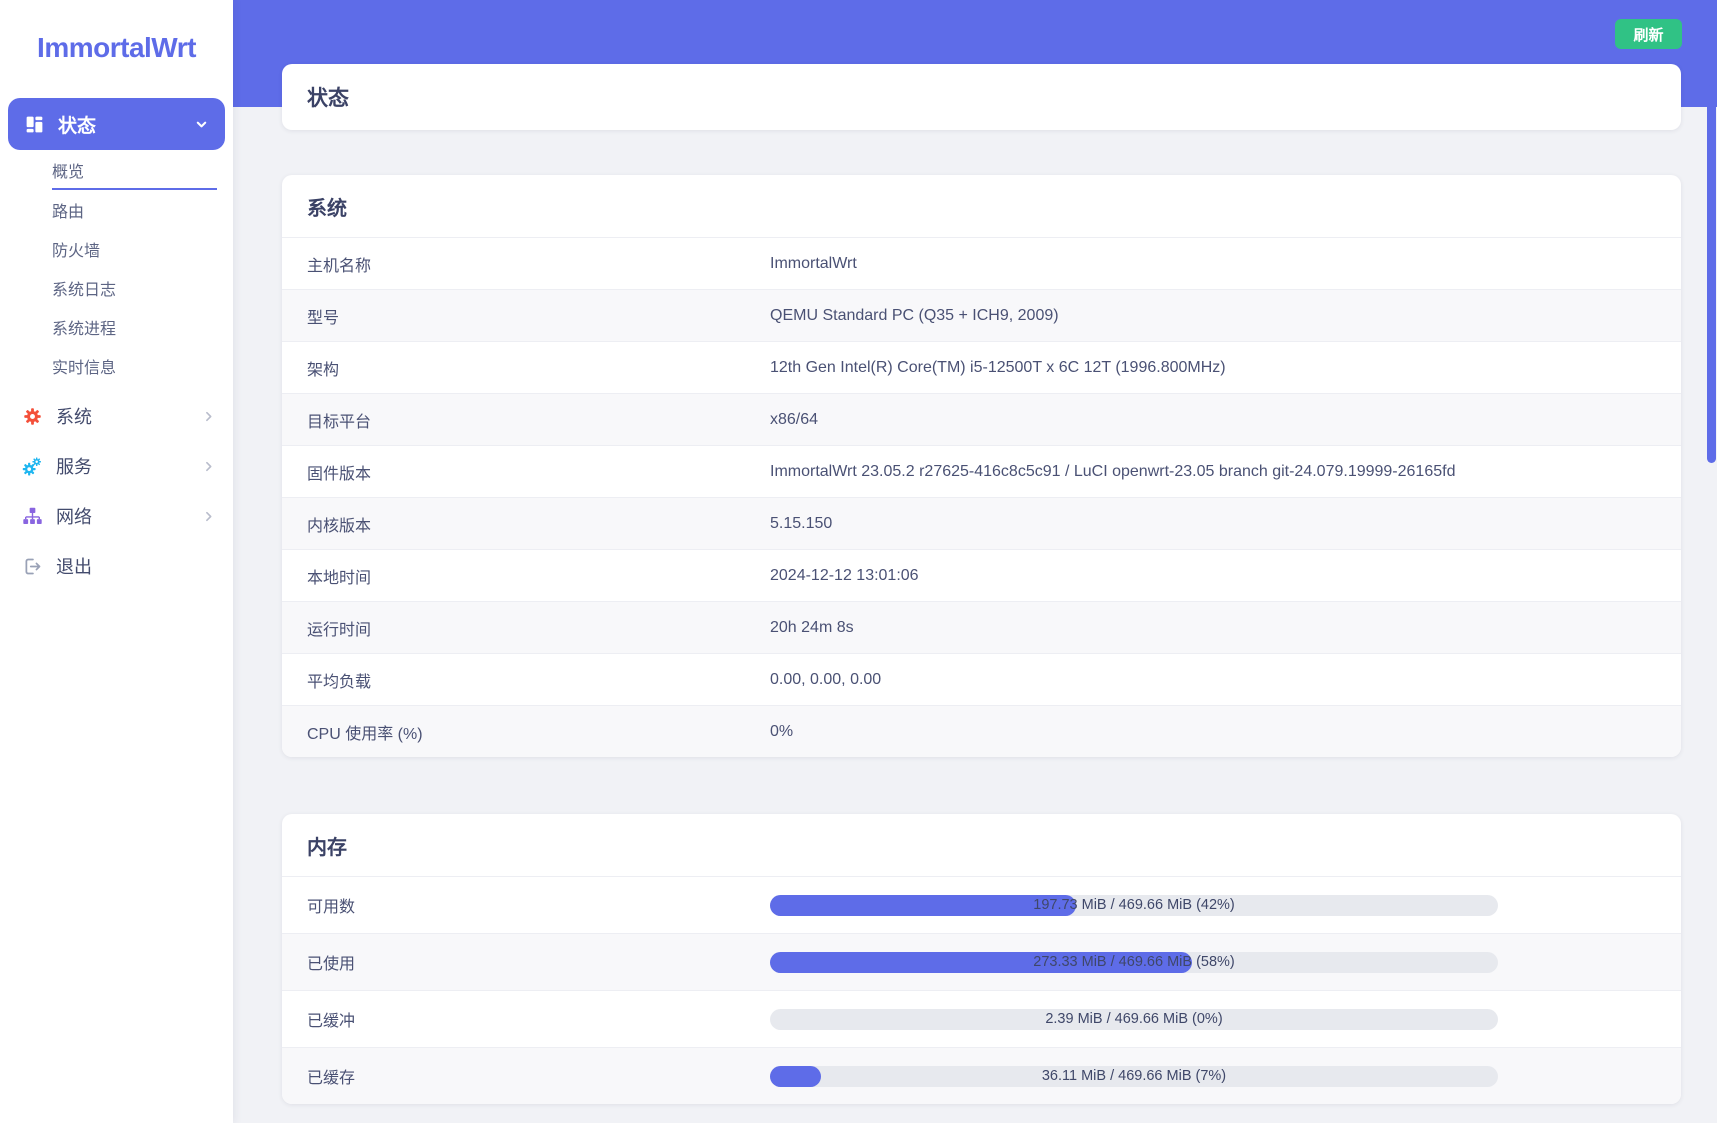  Describe the element at coordinates (339, 578) in the screenshot. I see `row-label: 本地时间` at that location.